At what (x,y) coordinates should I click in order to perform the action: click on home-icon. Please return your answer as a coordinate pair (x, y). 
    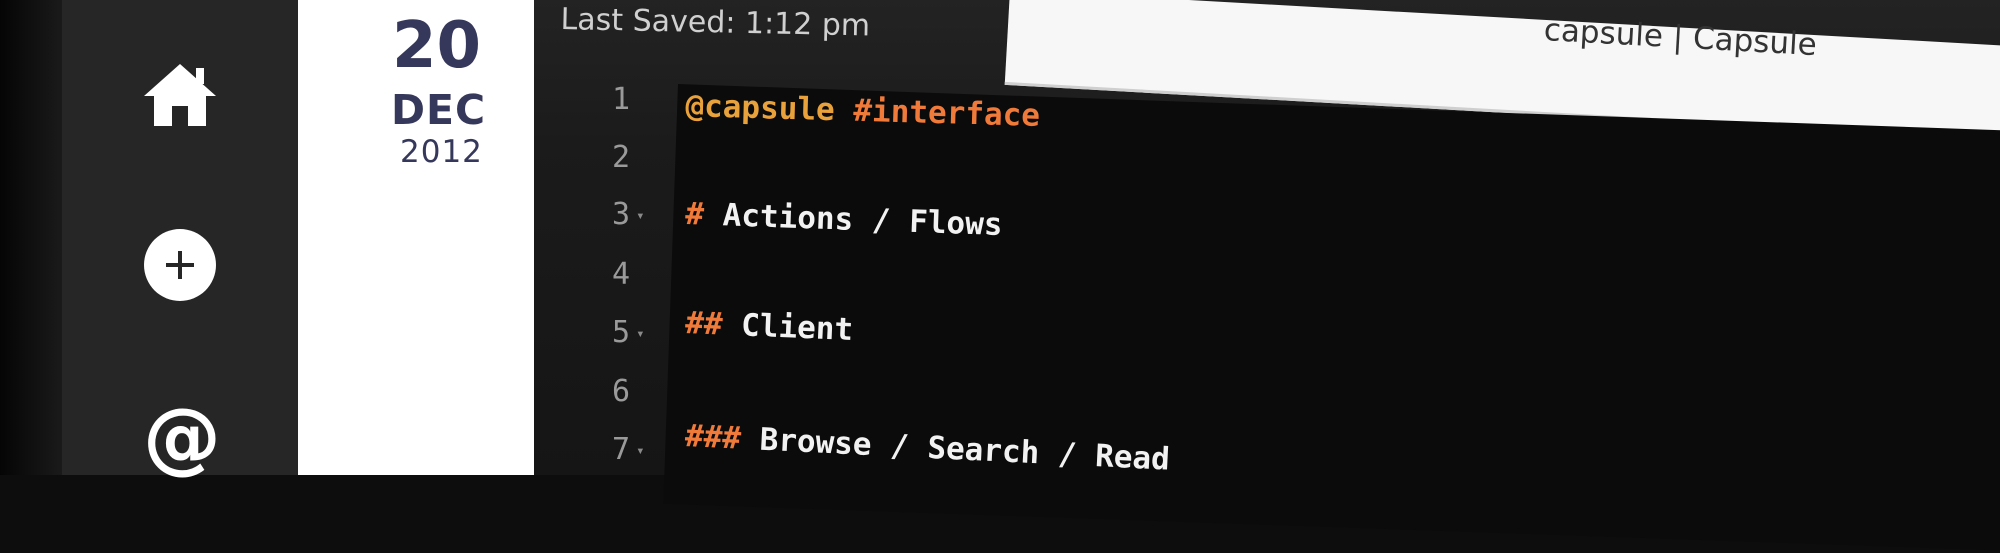
    Looking at the image, I should click on (180, 95).